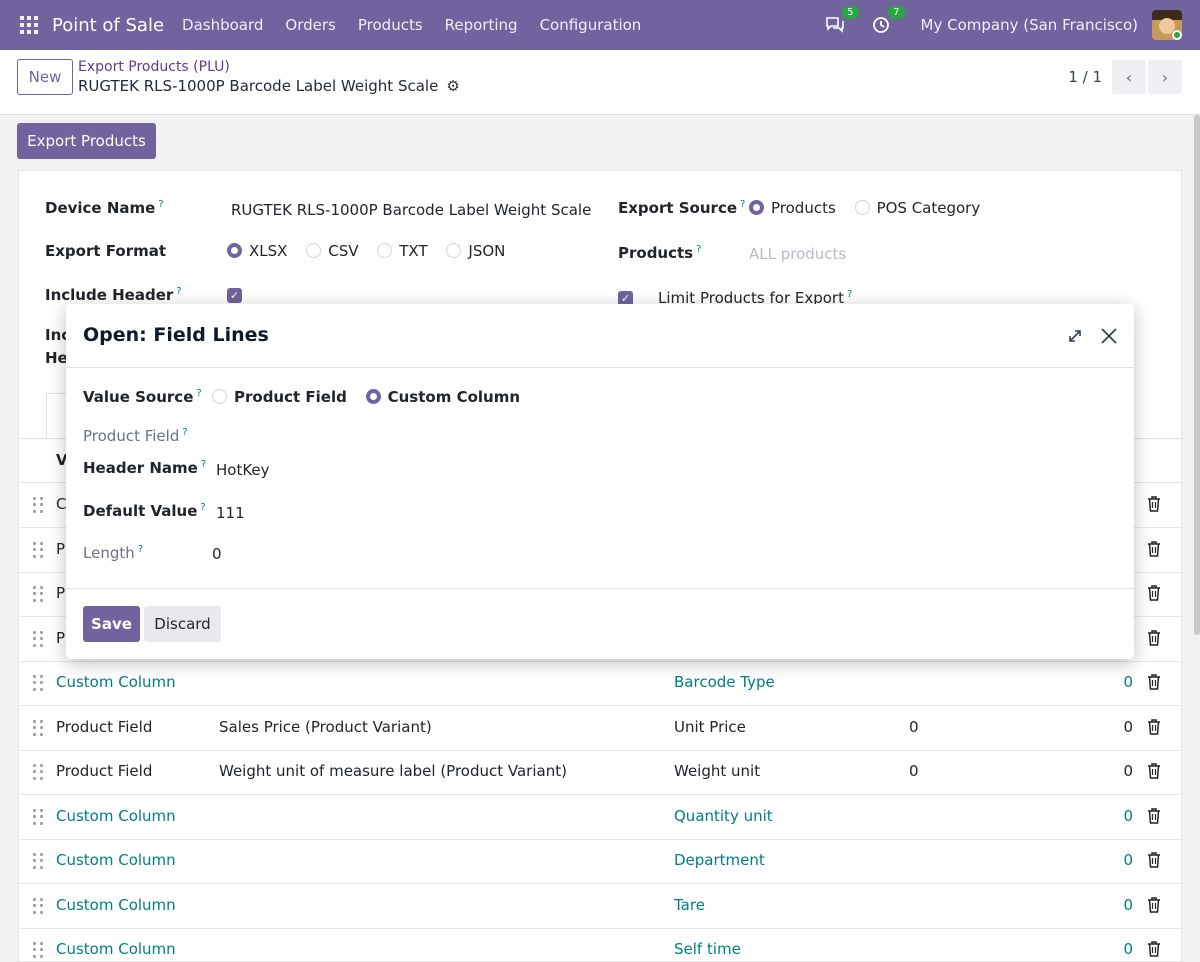 This screenshot has width=1200, height=962. I want to click on default-value-field: 111, so click(230, 513).